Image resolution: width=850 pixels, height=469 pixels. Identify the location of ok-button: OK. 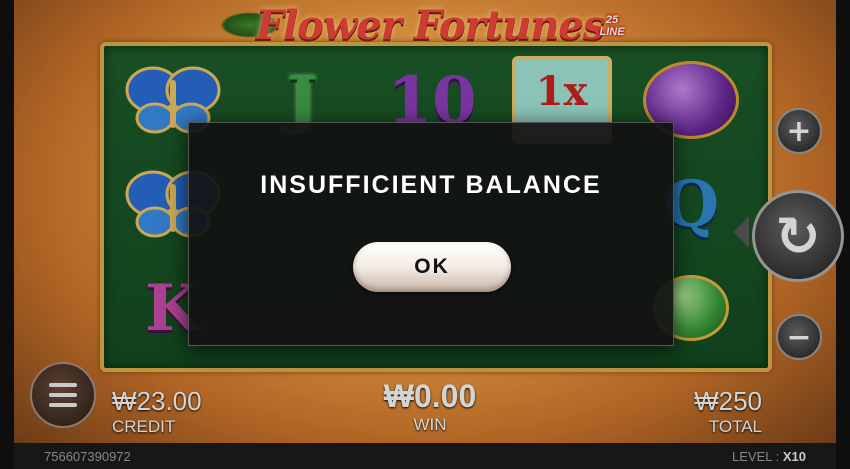
(432, 267).